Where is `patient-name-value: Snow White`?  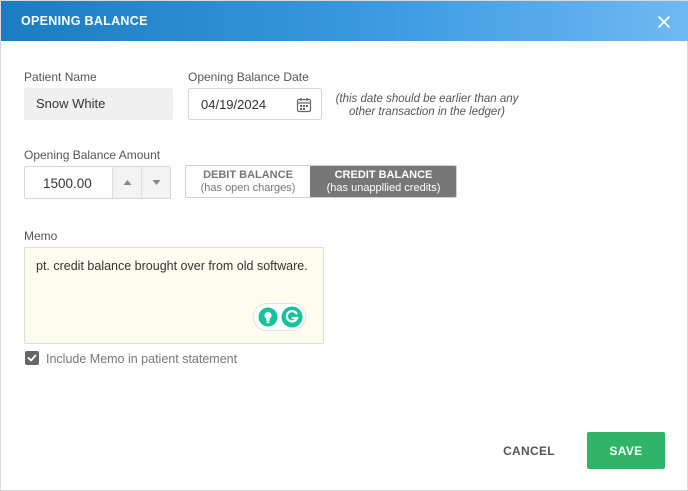 patient-name-value: Snow White is located at coordinates (71, 103).